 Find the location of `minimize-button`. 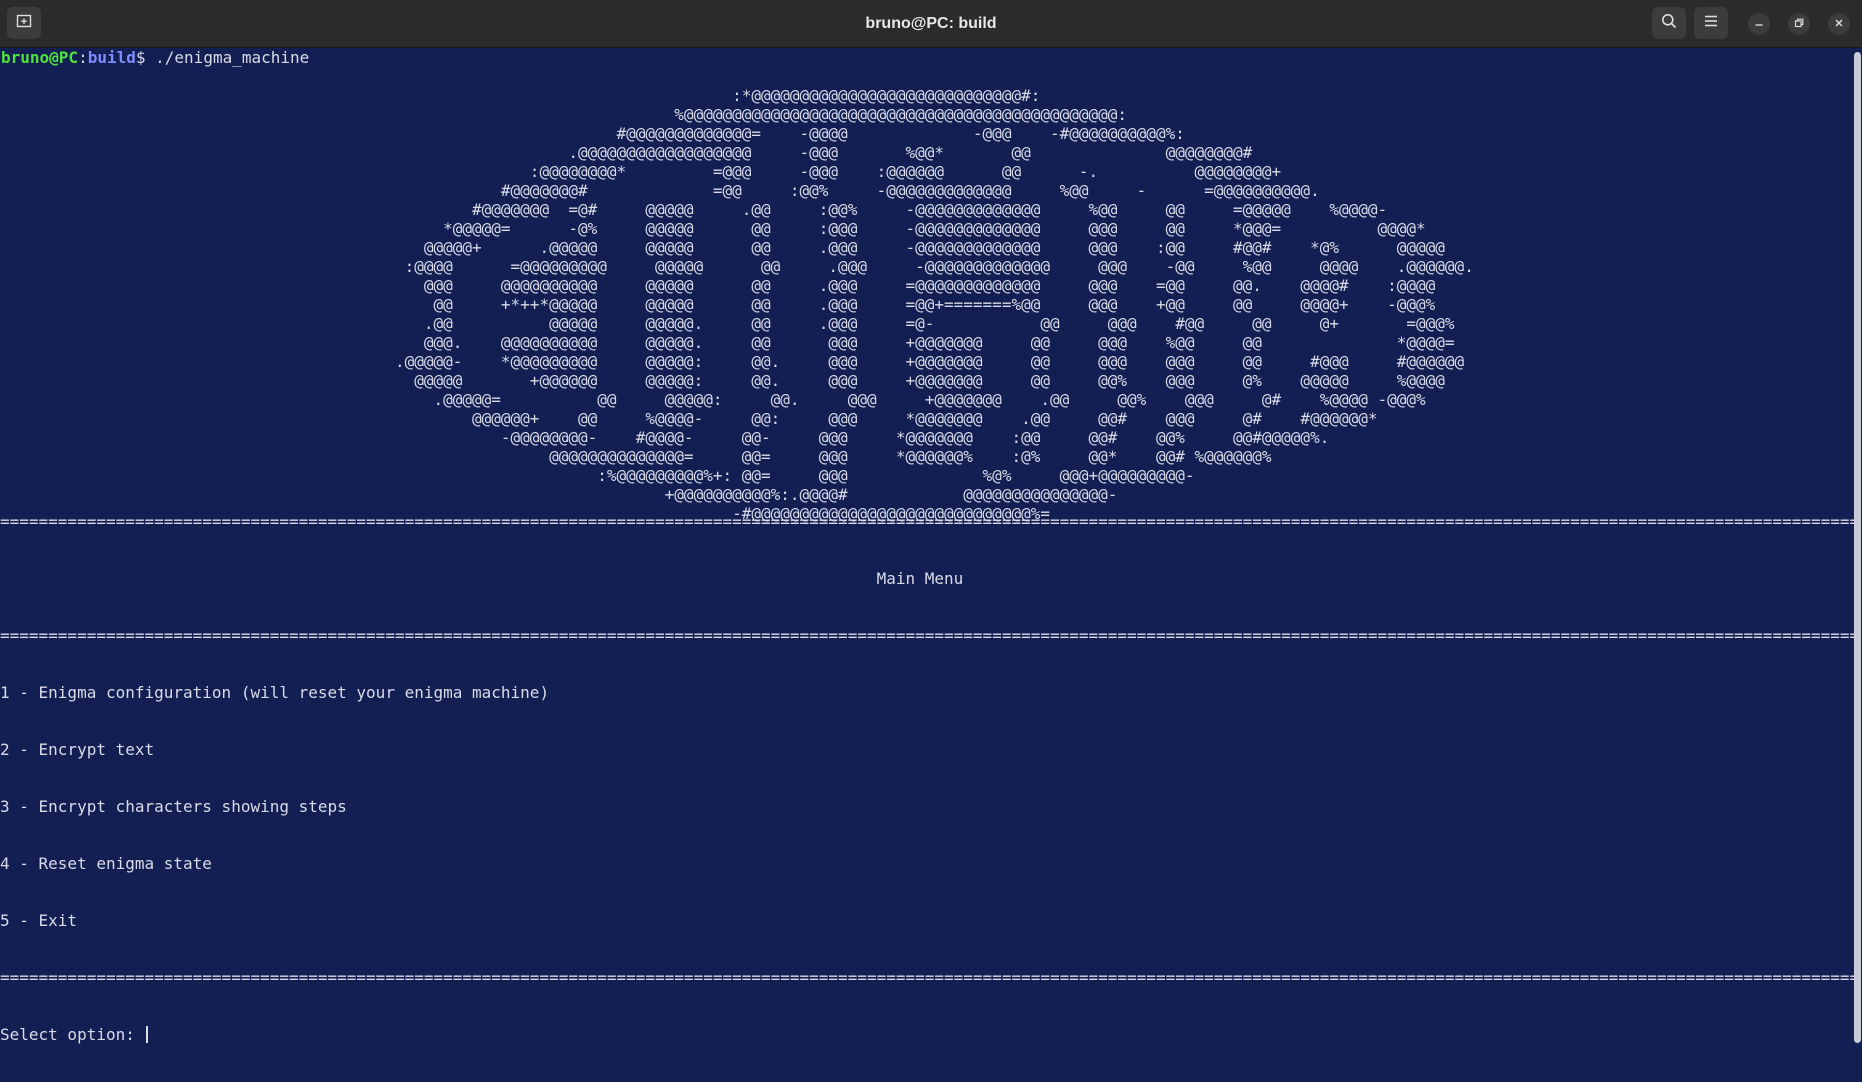

minimize-button is located at coordinates (1759, 24).